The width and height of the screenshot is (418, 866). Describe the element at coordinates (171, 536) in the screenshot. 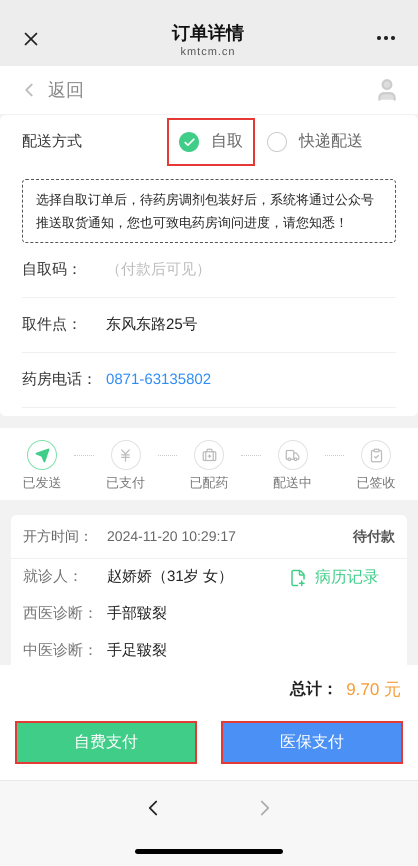

I see `time-value: 2024-11-20 10:29:17` at that location.